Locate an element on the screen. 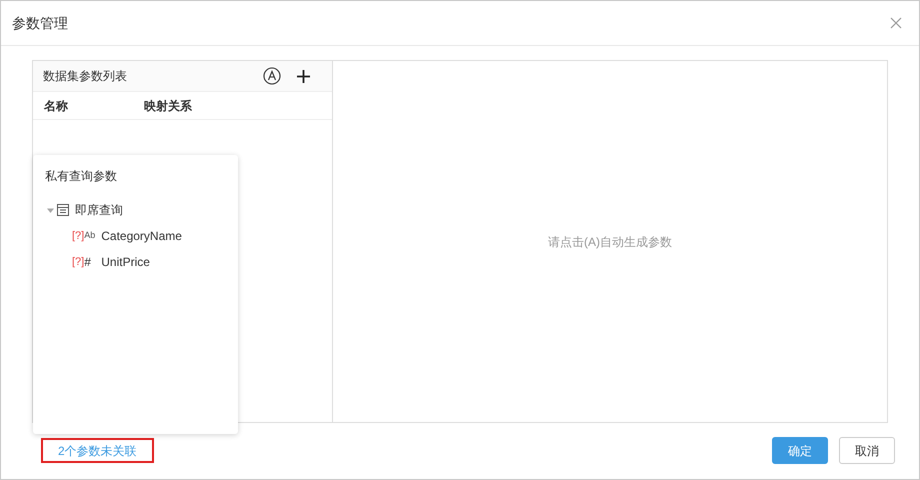 Image resolution: width=920 pixels, height=480 pixels. panel-title: 数据集参数列表 is located at coordinates (85, 76).